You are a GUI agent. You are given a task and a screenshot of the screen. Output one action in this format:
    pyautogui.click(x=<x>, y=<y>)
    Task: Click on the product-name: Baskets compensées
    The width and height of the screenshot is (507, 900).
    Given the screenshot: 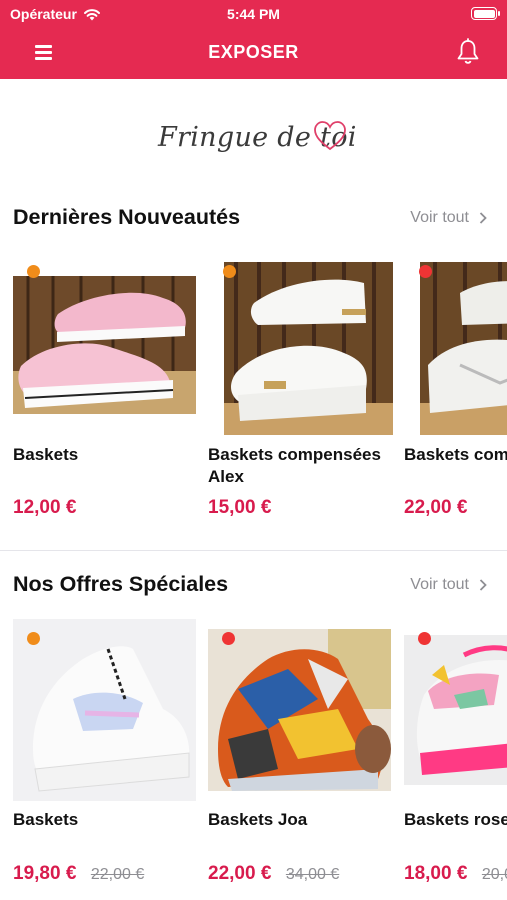 What is the action you would take?
    pyautogui.click(x=455, y=454)
    